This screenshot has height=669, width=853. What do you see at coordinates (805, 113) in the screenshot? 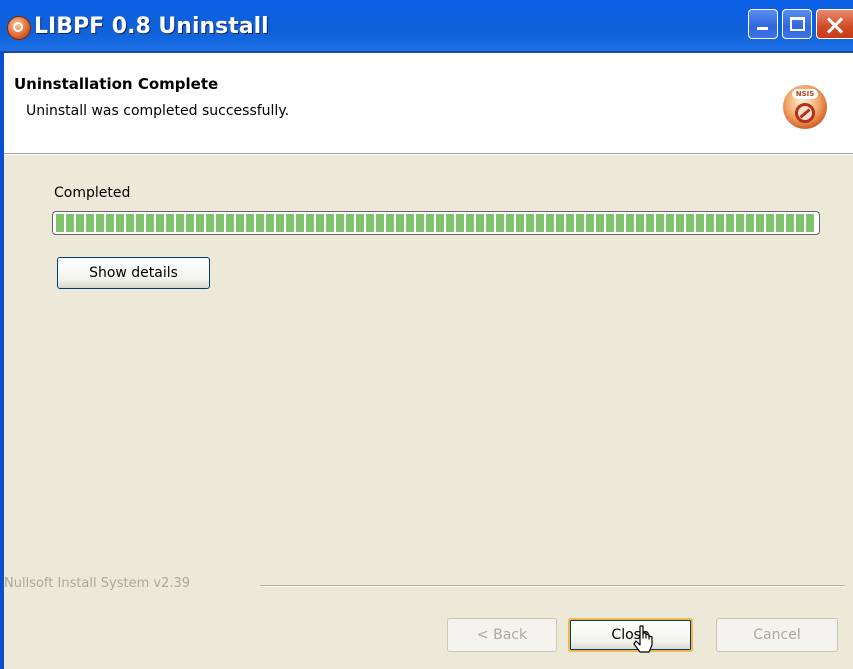
I see `no-sign-icon` at bounding box center [805, 113].